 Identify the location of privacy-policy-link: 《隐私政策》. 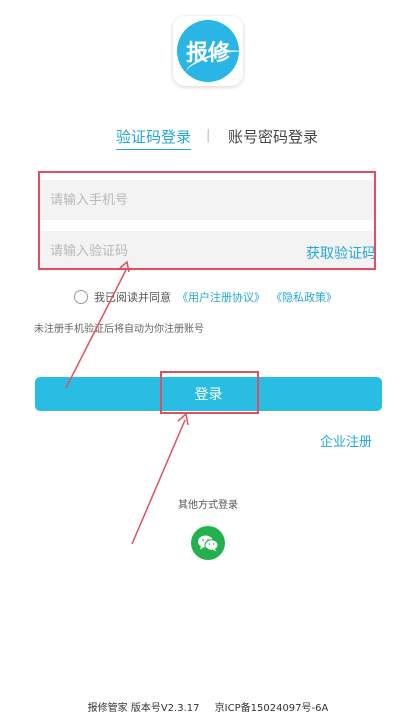
(304, 297).